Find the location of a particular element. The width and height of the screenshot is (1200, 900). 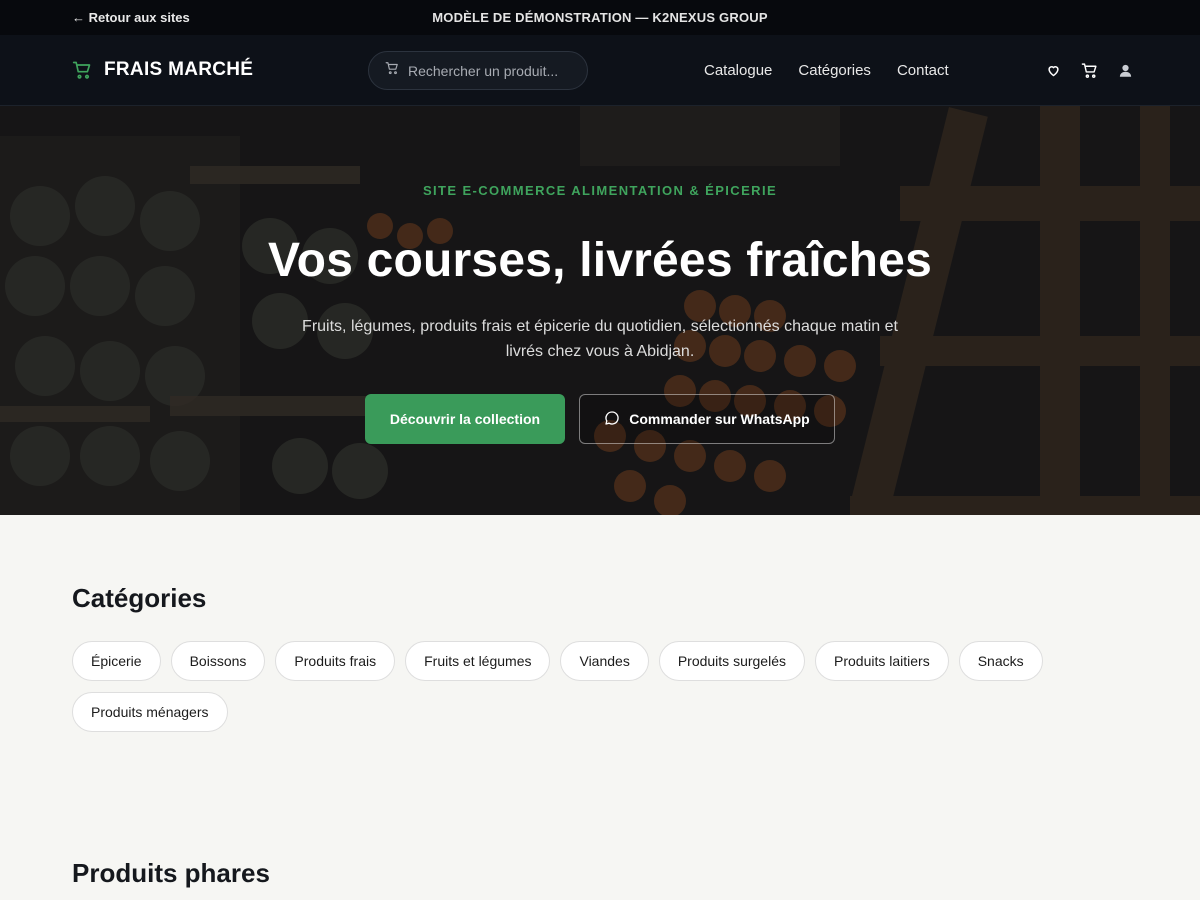

category-chip: Épicerie is located at coordinates (116, 661).